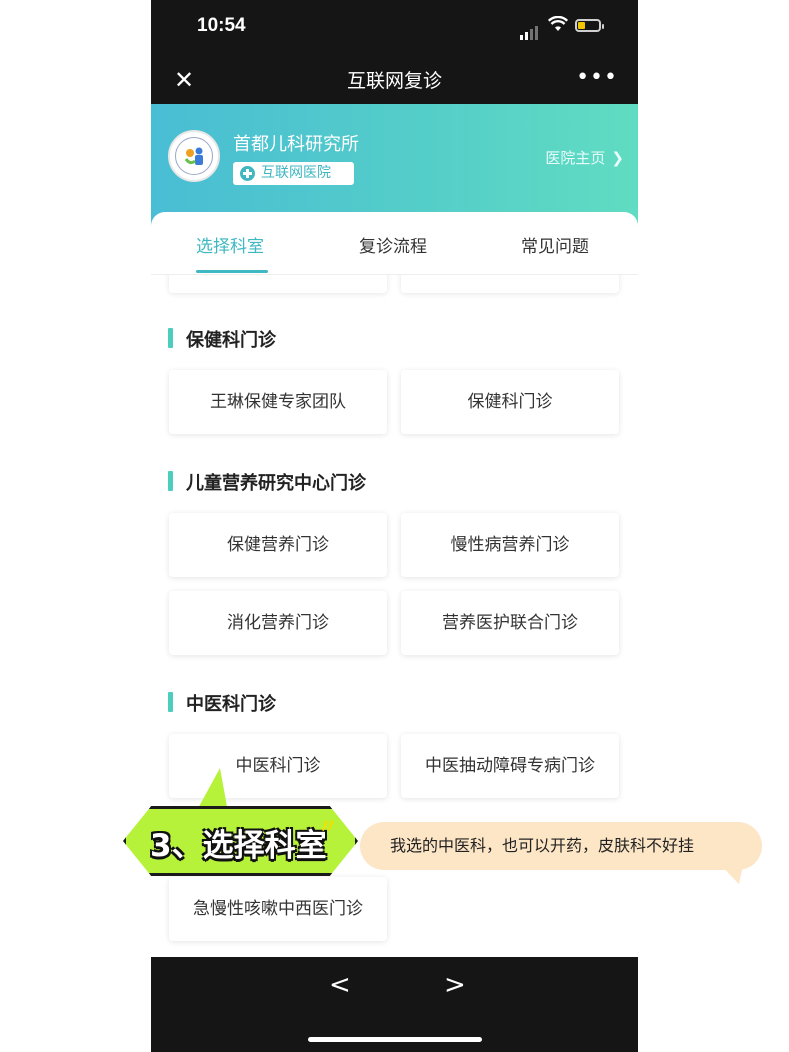 This screenshot has height=1052, width=789. I want to click on chevron-right-icon: >, so click(455, 985).